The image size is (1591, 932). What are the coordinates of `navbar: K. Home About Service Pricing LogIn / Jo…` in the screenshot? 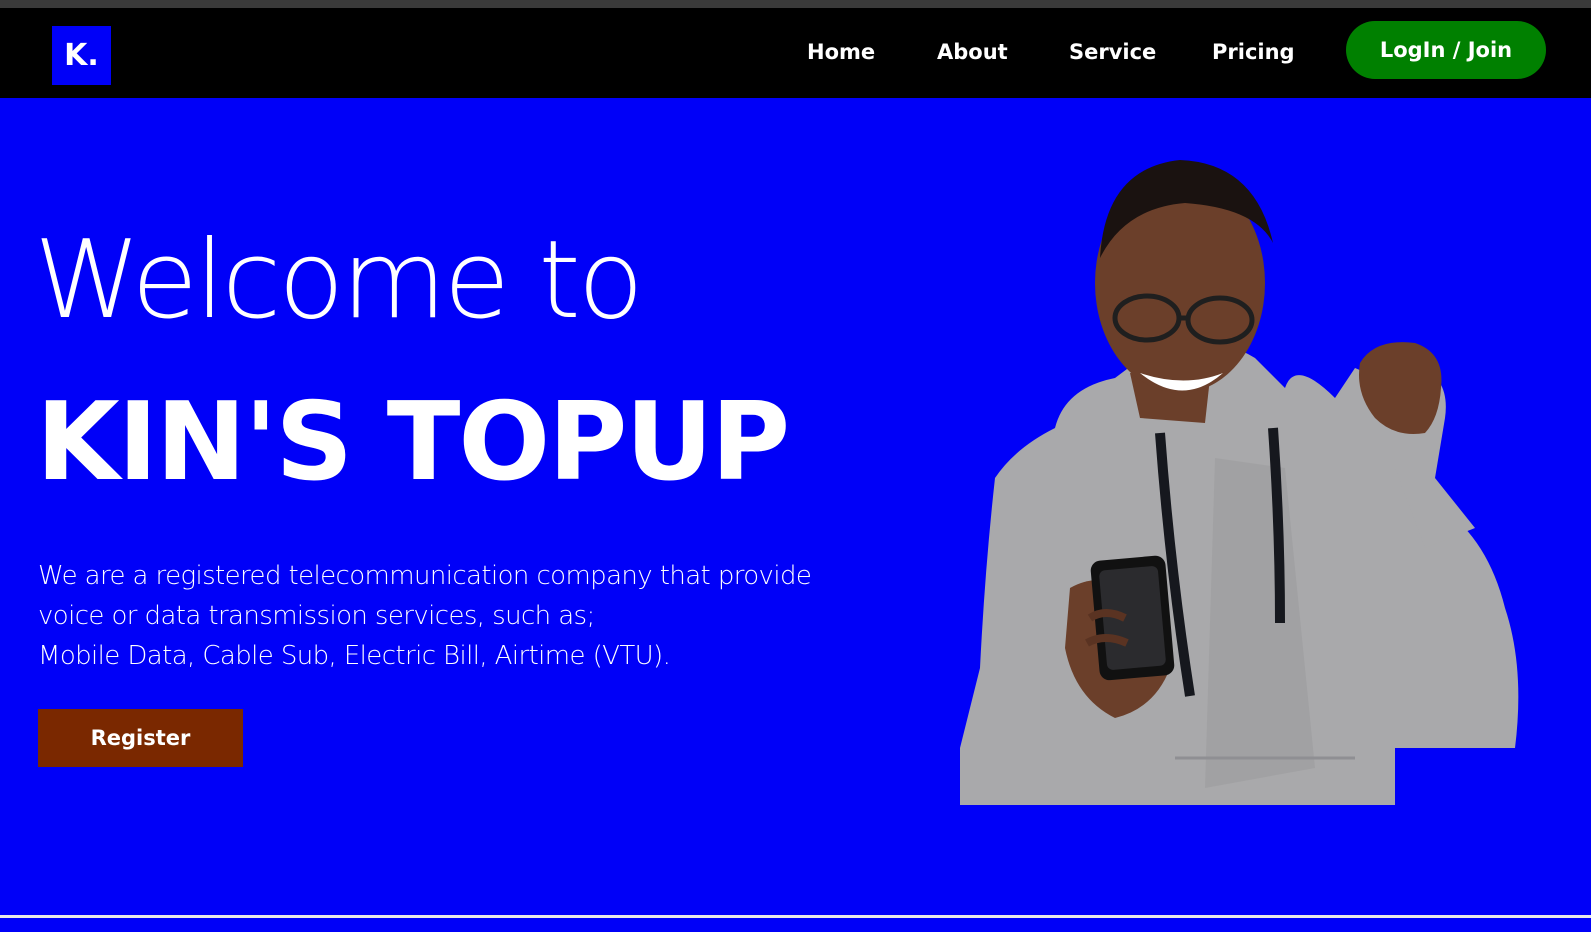 It's located at (795, 53).